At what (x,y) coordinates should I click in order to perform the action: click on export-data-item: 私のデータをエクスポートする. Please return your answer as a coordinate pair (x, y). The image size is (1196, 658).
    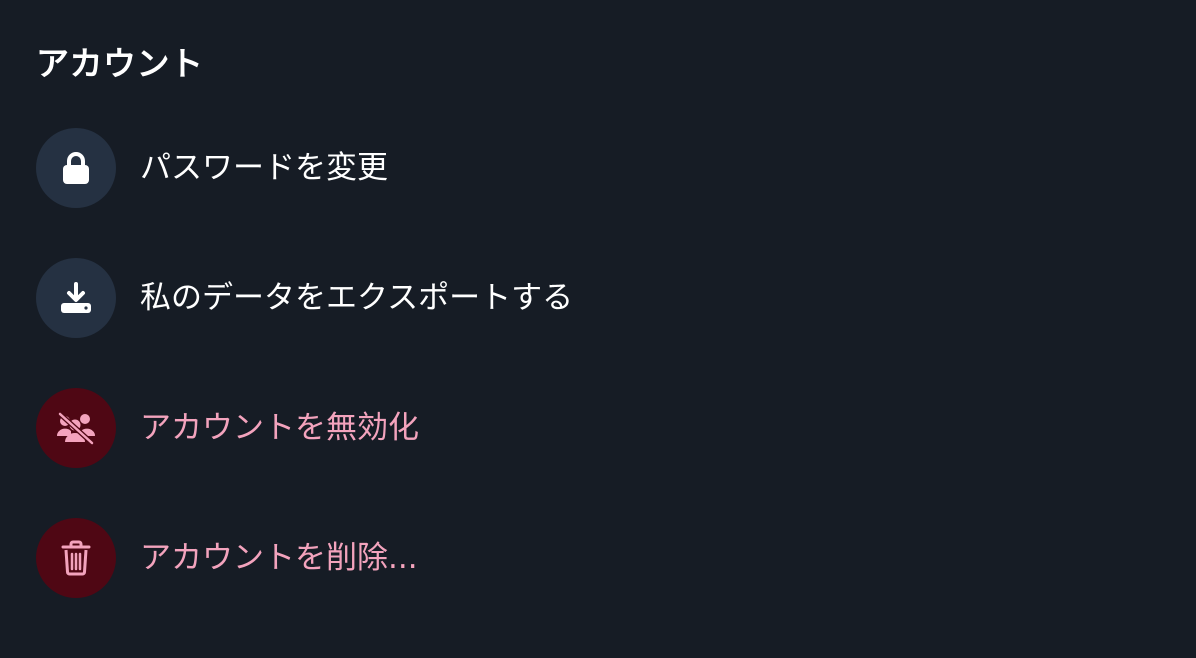
    Looking at the image, I should click on (304, 298).